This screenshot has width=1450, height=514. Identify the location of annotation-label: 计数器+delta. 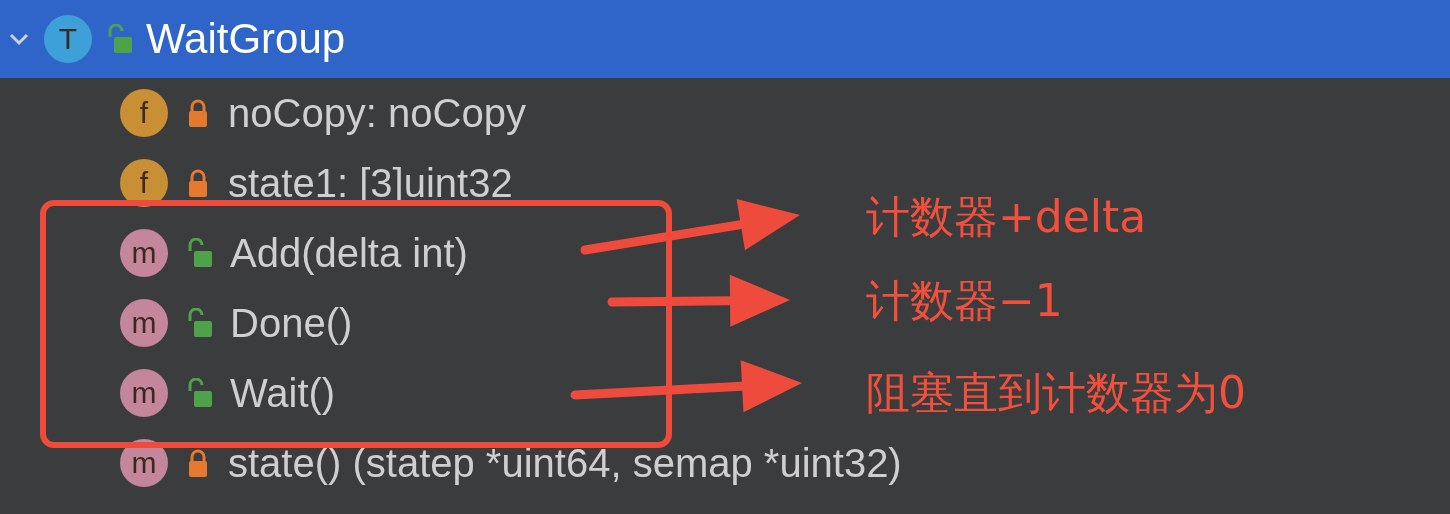
(1006, 217).